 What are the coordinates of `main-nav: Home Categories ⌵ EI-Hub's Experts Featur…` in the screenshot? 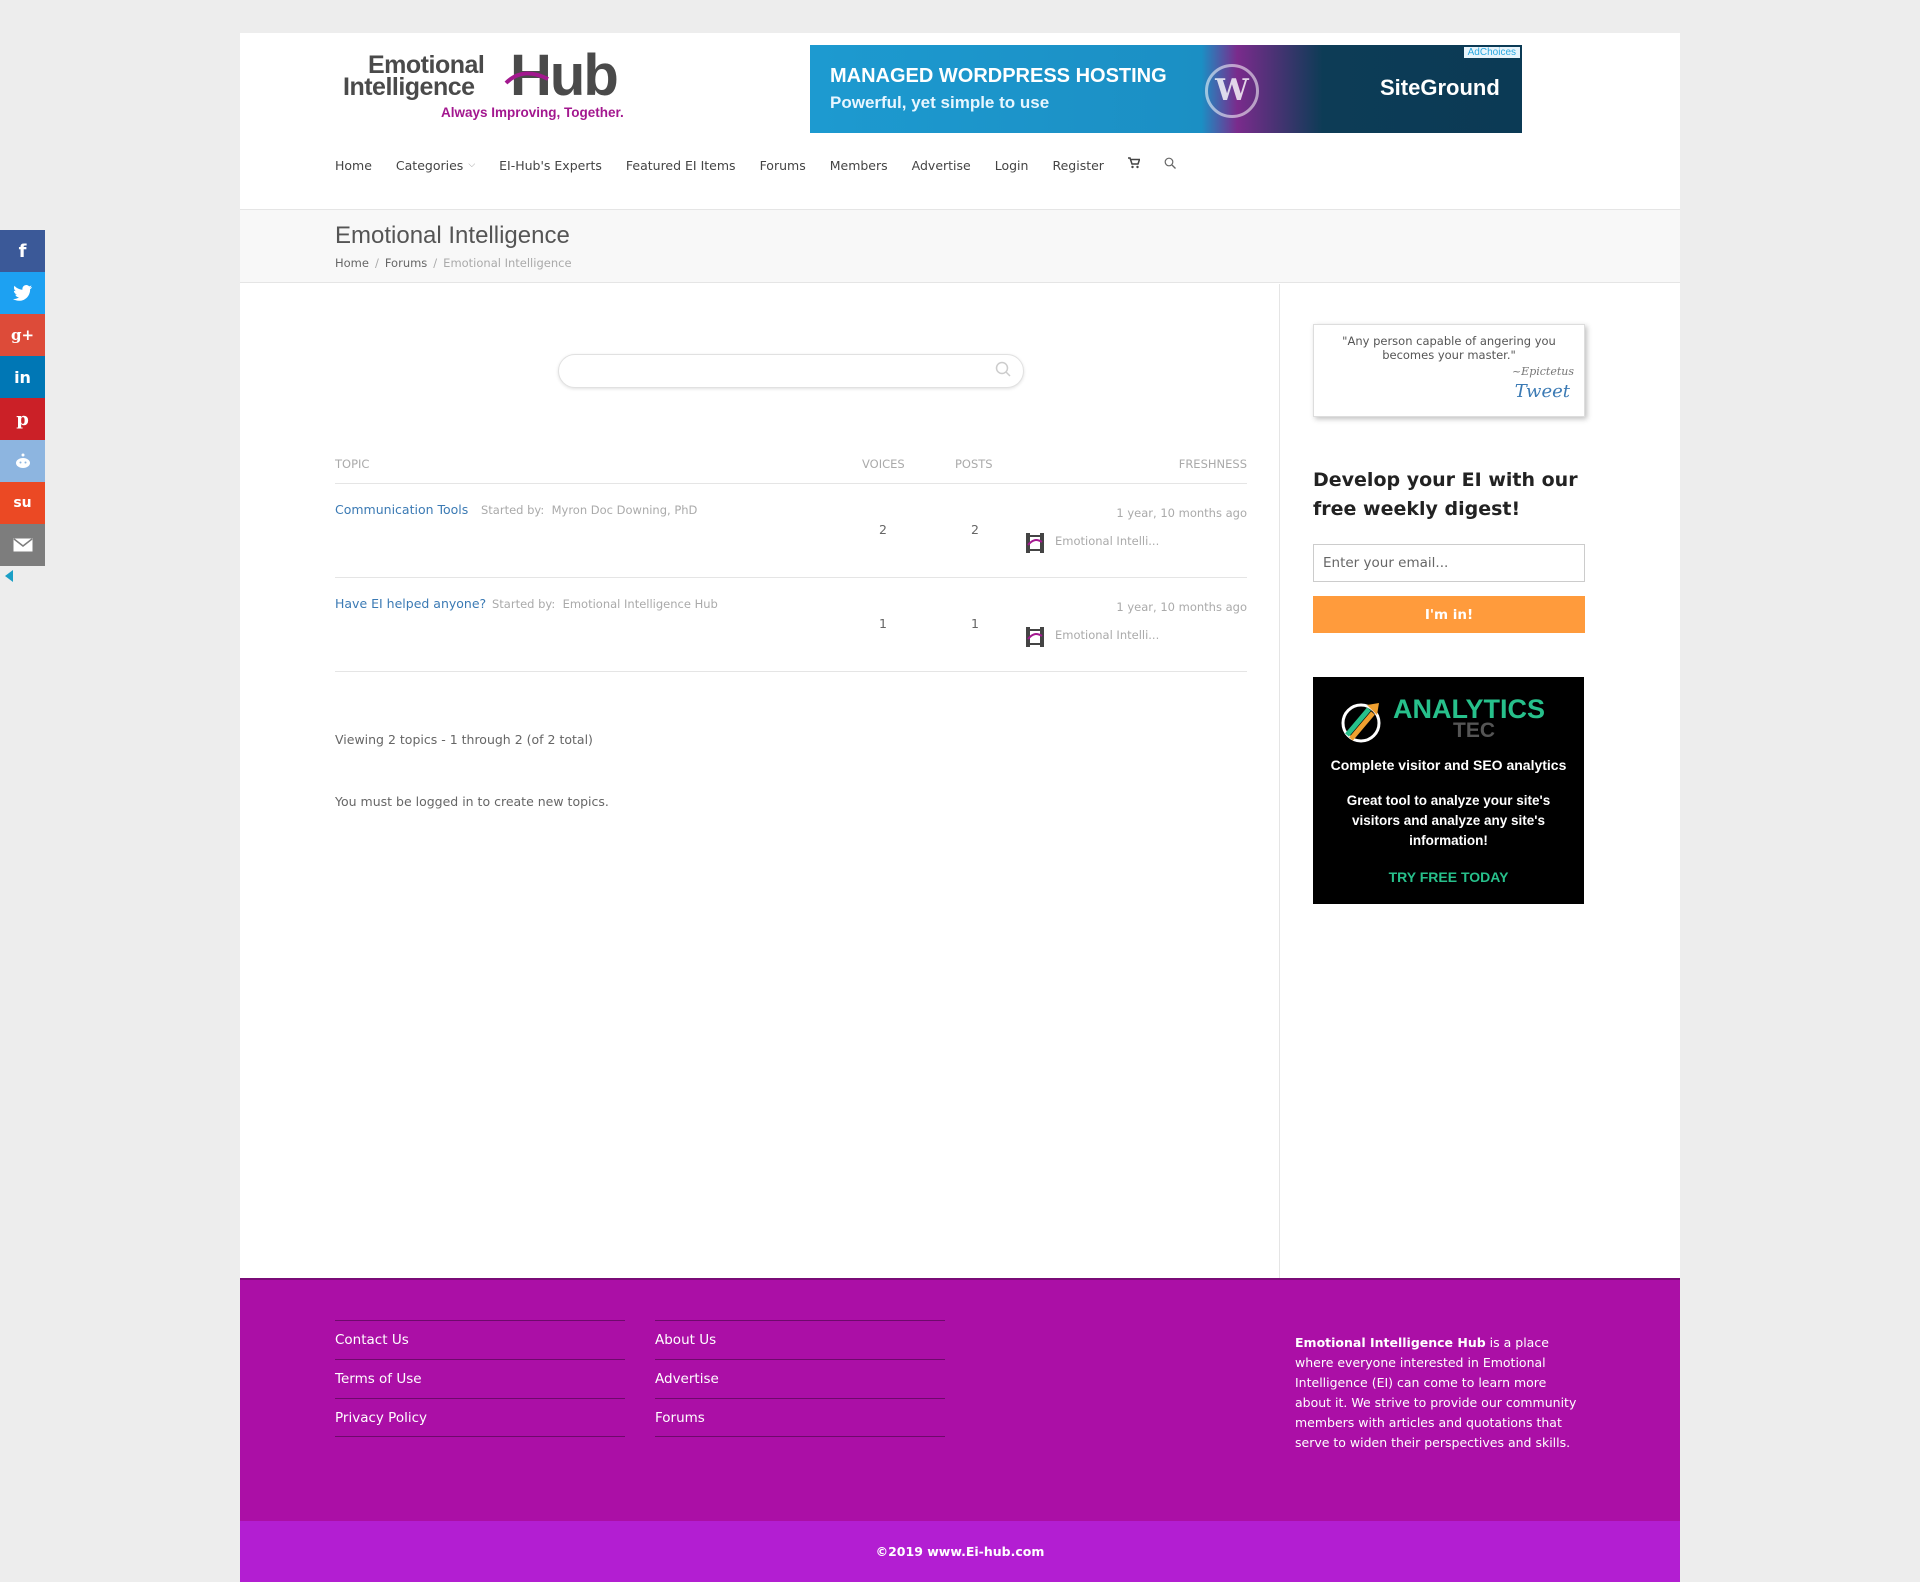 It's located at (767, 165).